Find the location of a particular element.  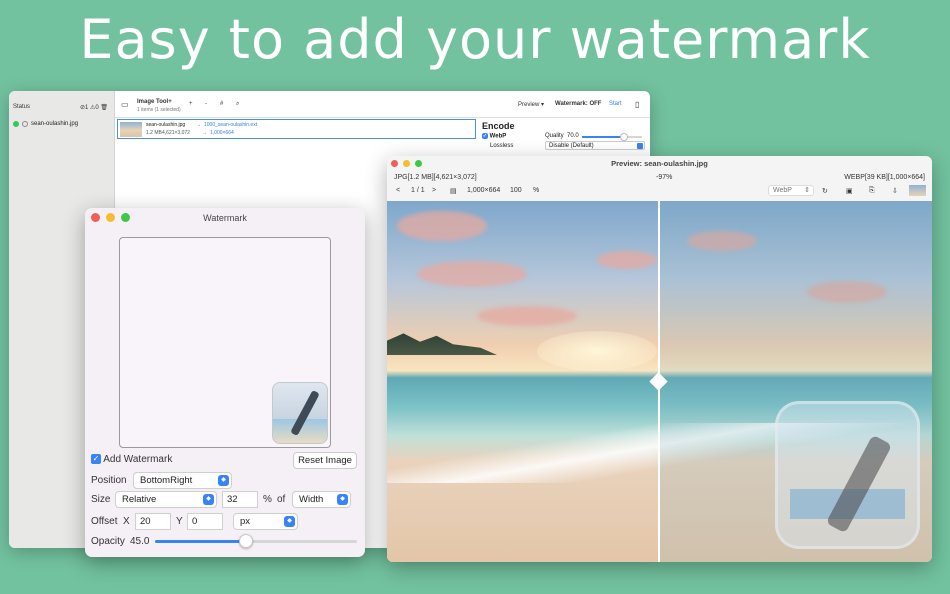

opacity-slider is located at coordinates (256, 541).